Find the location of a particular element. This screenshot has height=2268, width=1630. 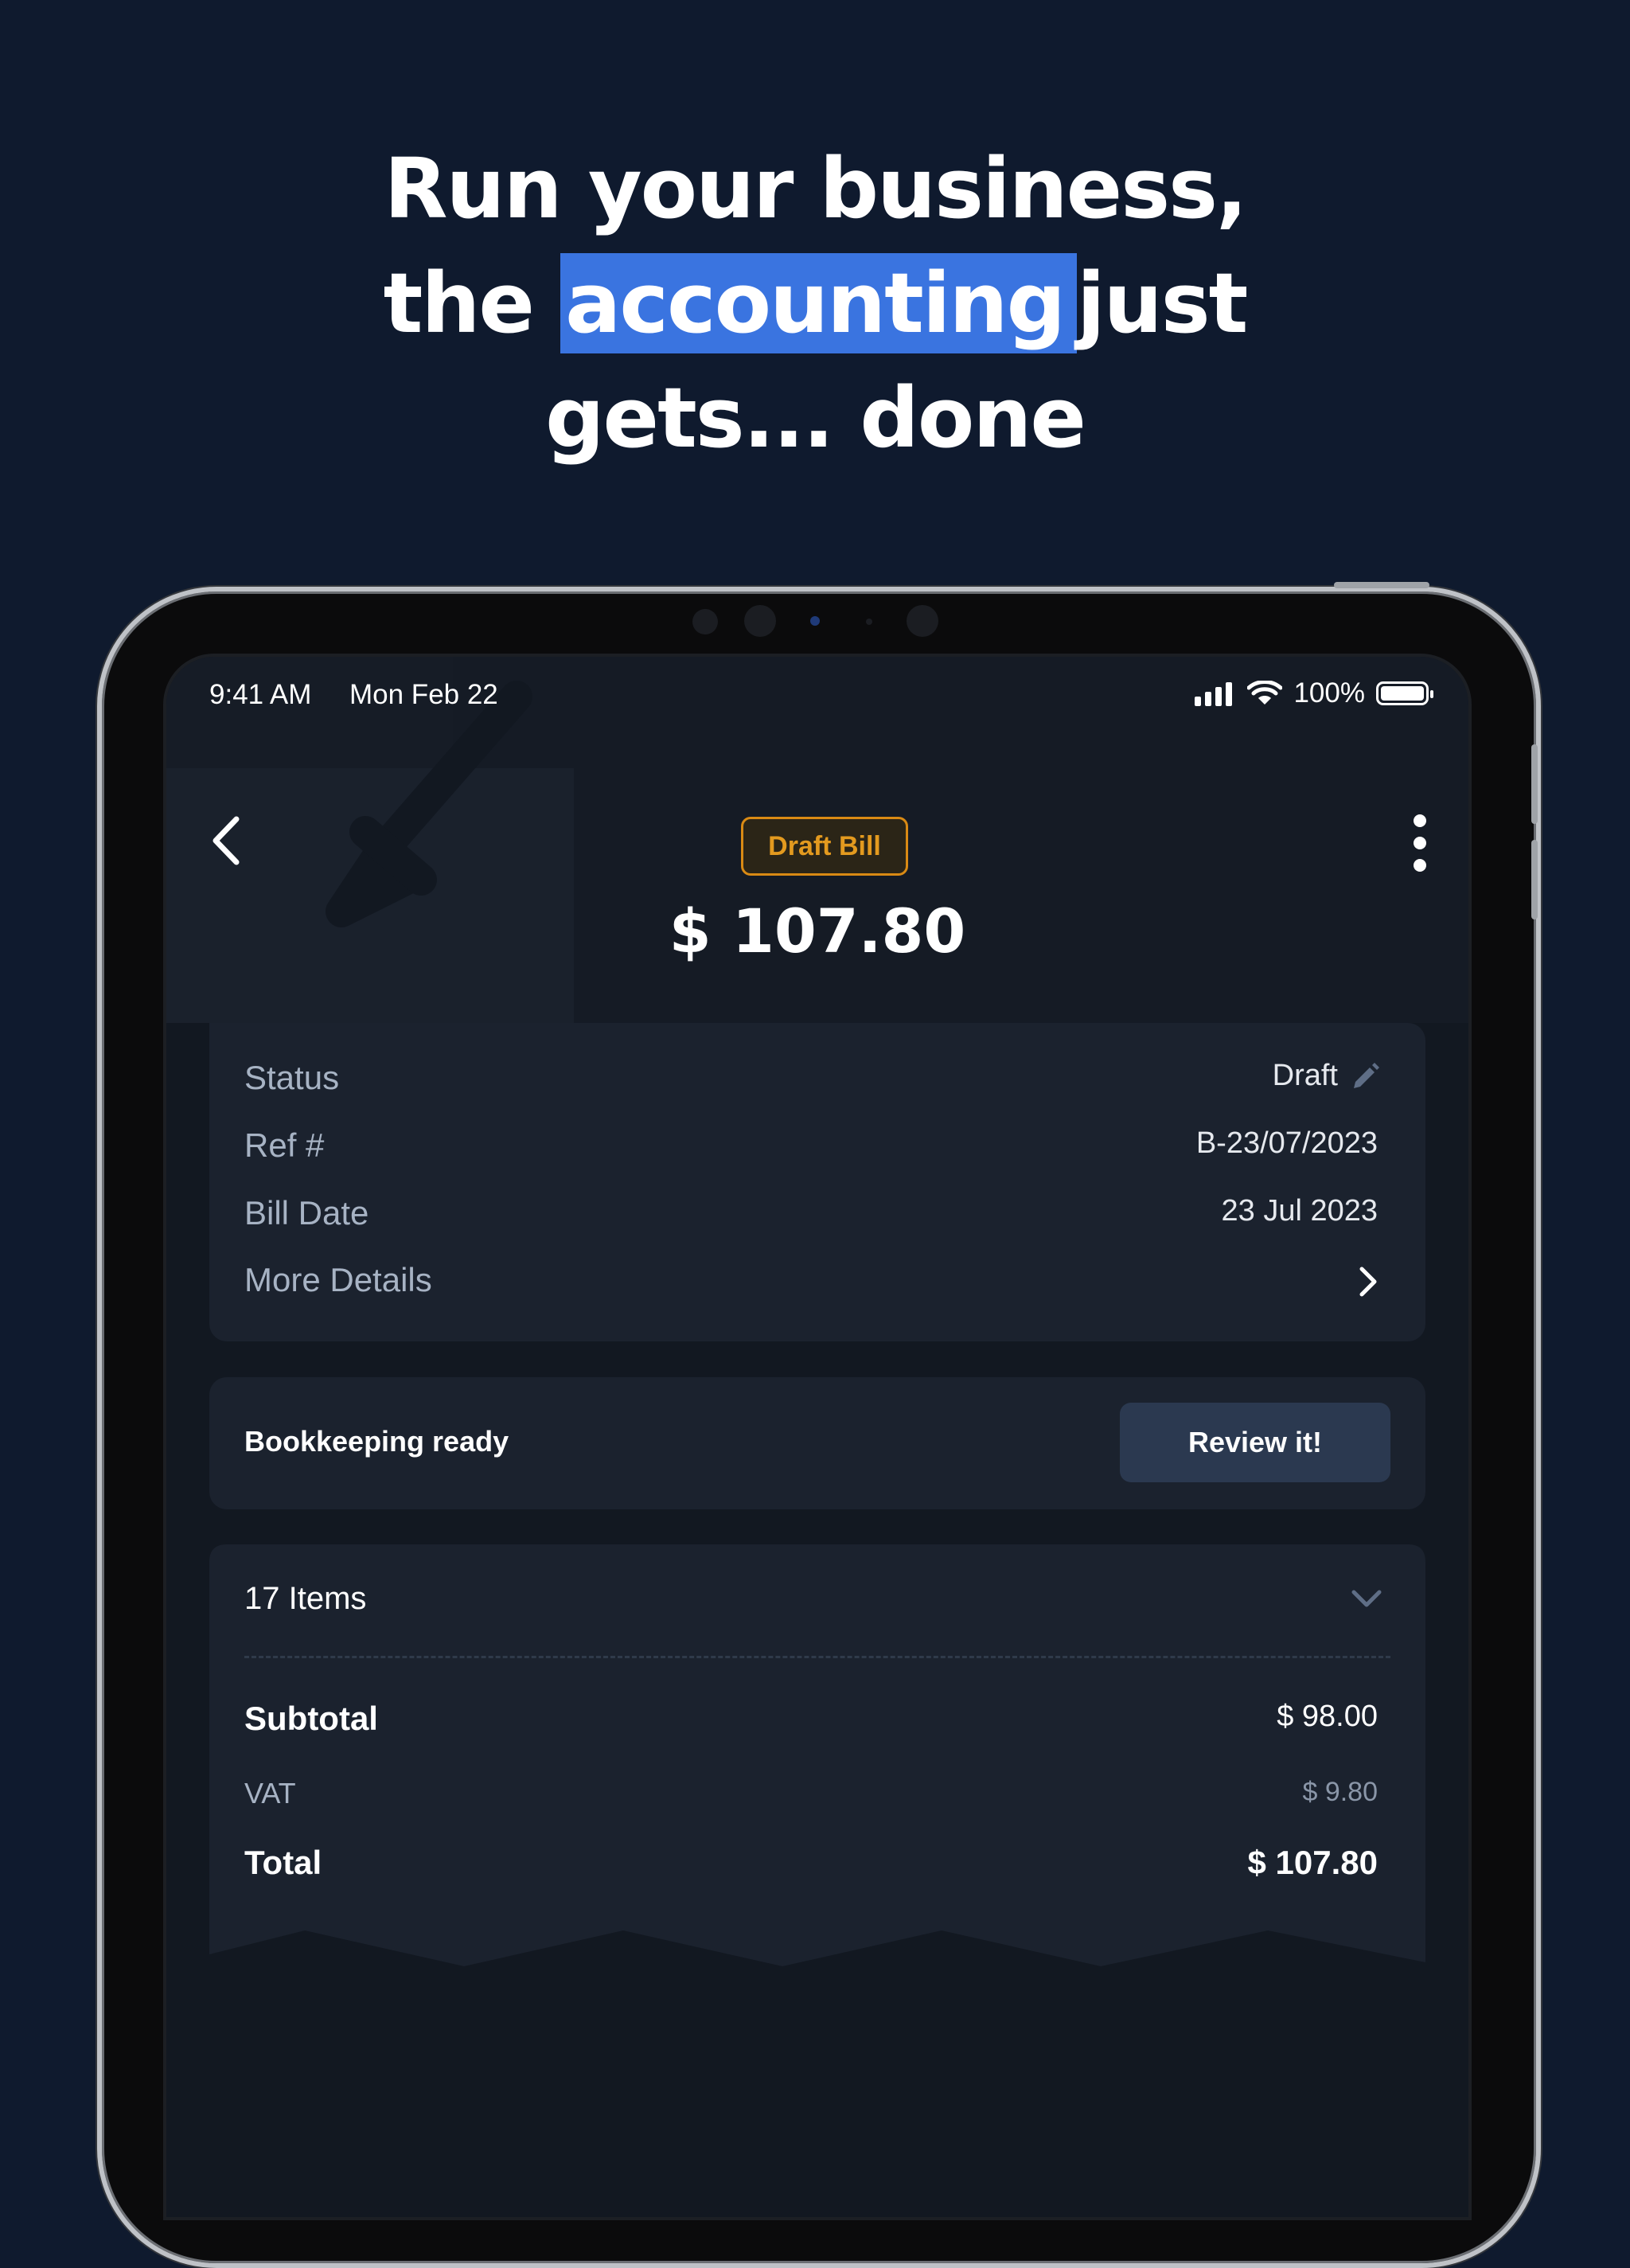

device-top-button is located at coordinates (1382, 585).